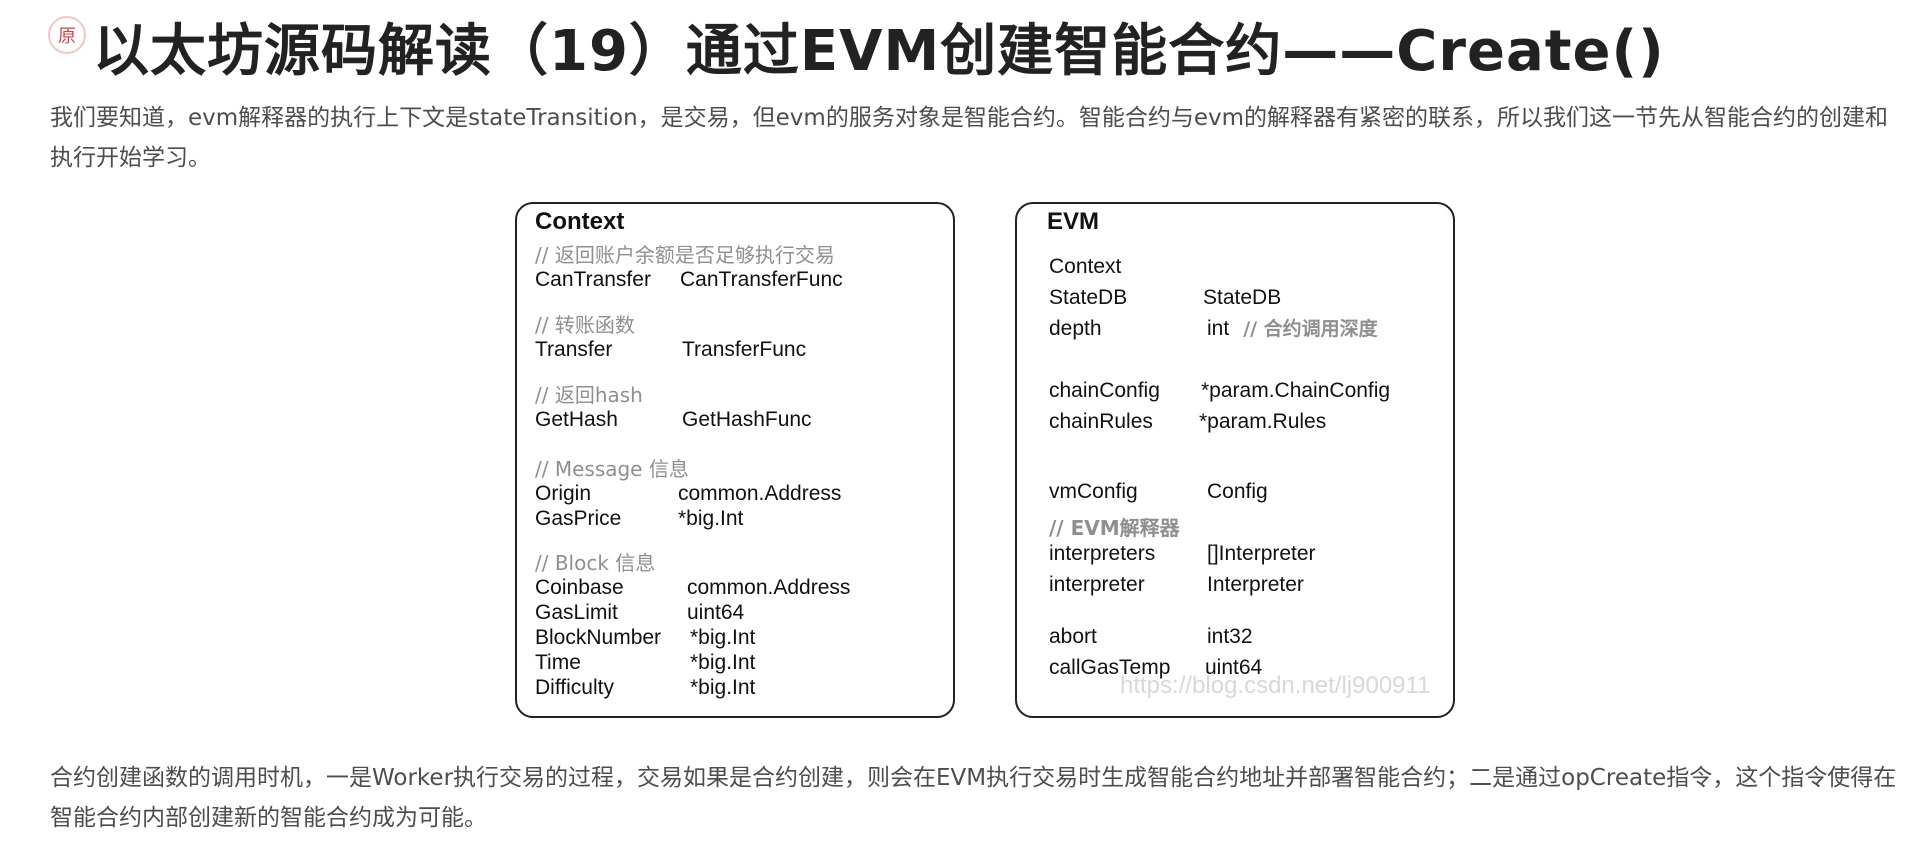  Describe the element at coordinates (580, 221) in the screenshot. I see `context-card-title: Context` at that location.